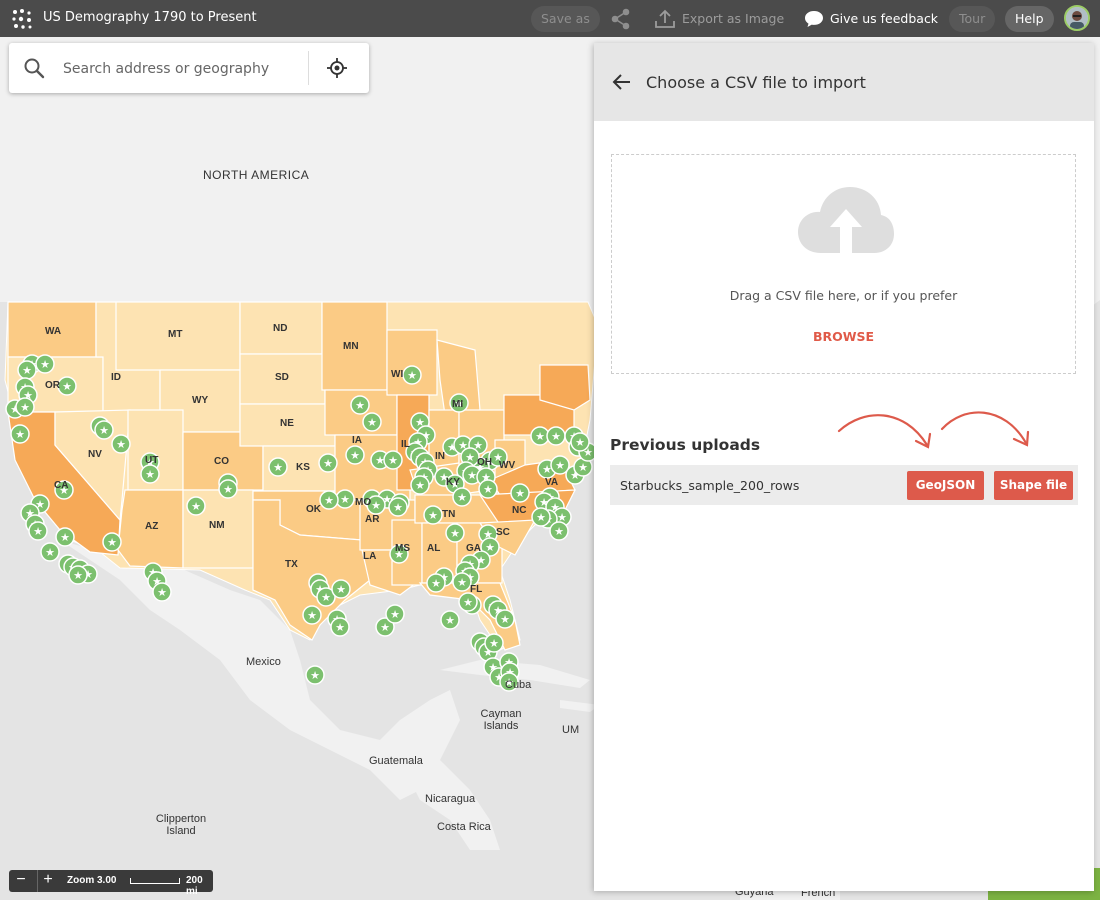 Image resolution: width=1100 pixels, height=900 pixels. Describe the element at coordinates (945, 485) in the screenshot. I see `geojson-button: GeoJSON` at that location.